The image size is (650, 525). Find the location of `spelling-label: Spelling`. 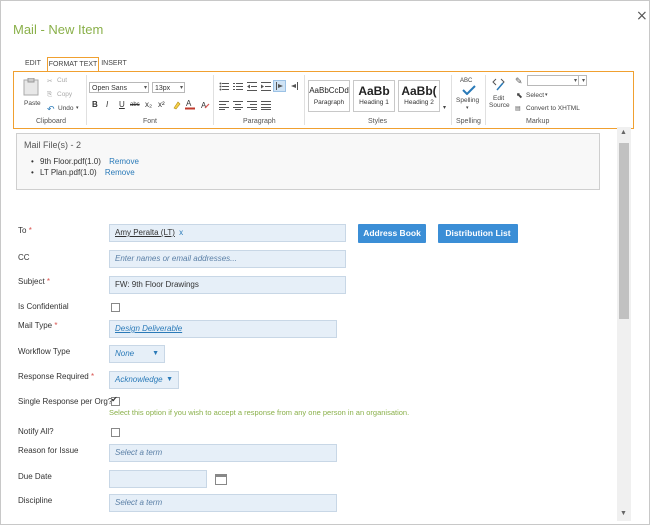

spelling-label: Spelling is located at coordinates (468, 100).